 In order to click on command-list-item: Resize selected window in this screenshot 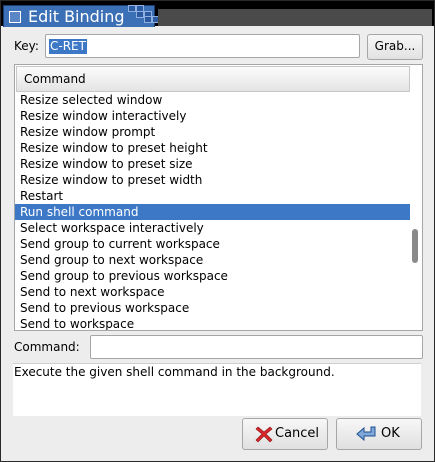, I will do `click(212, 100)`.